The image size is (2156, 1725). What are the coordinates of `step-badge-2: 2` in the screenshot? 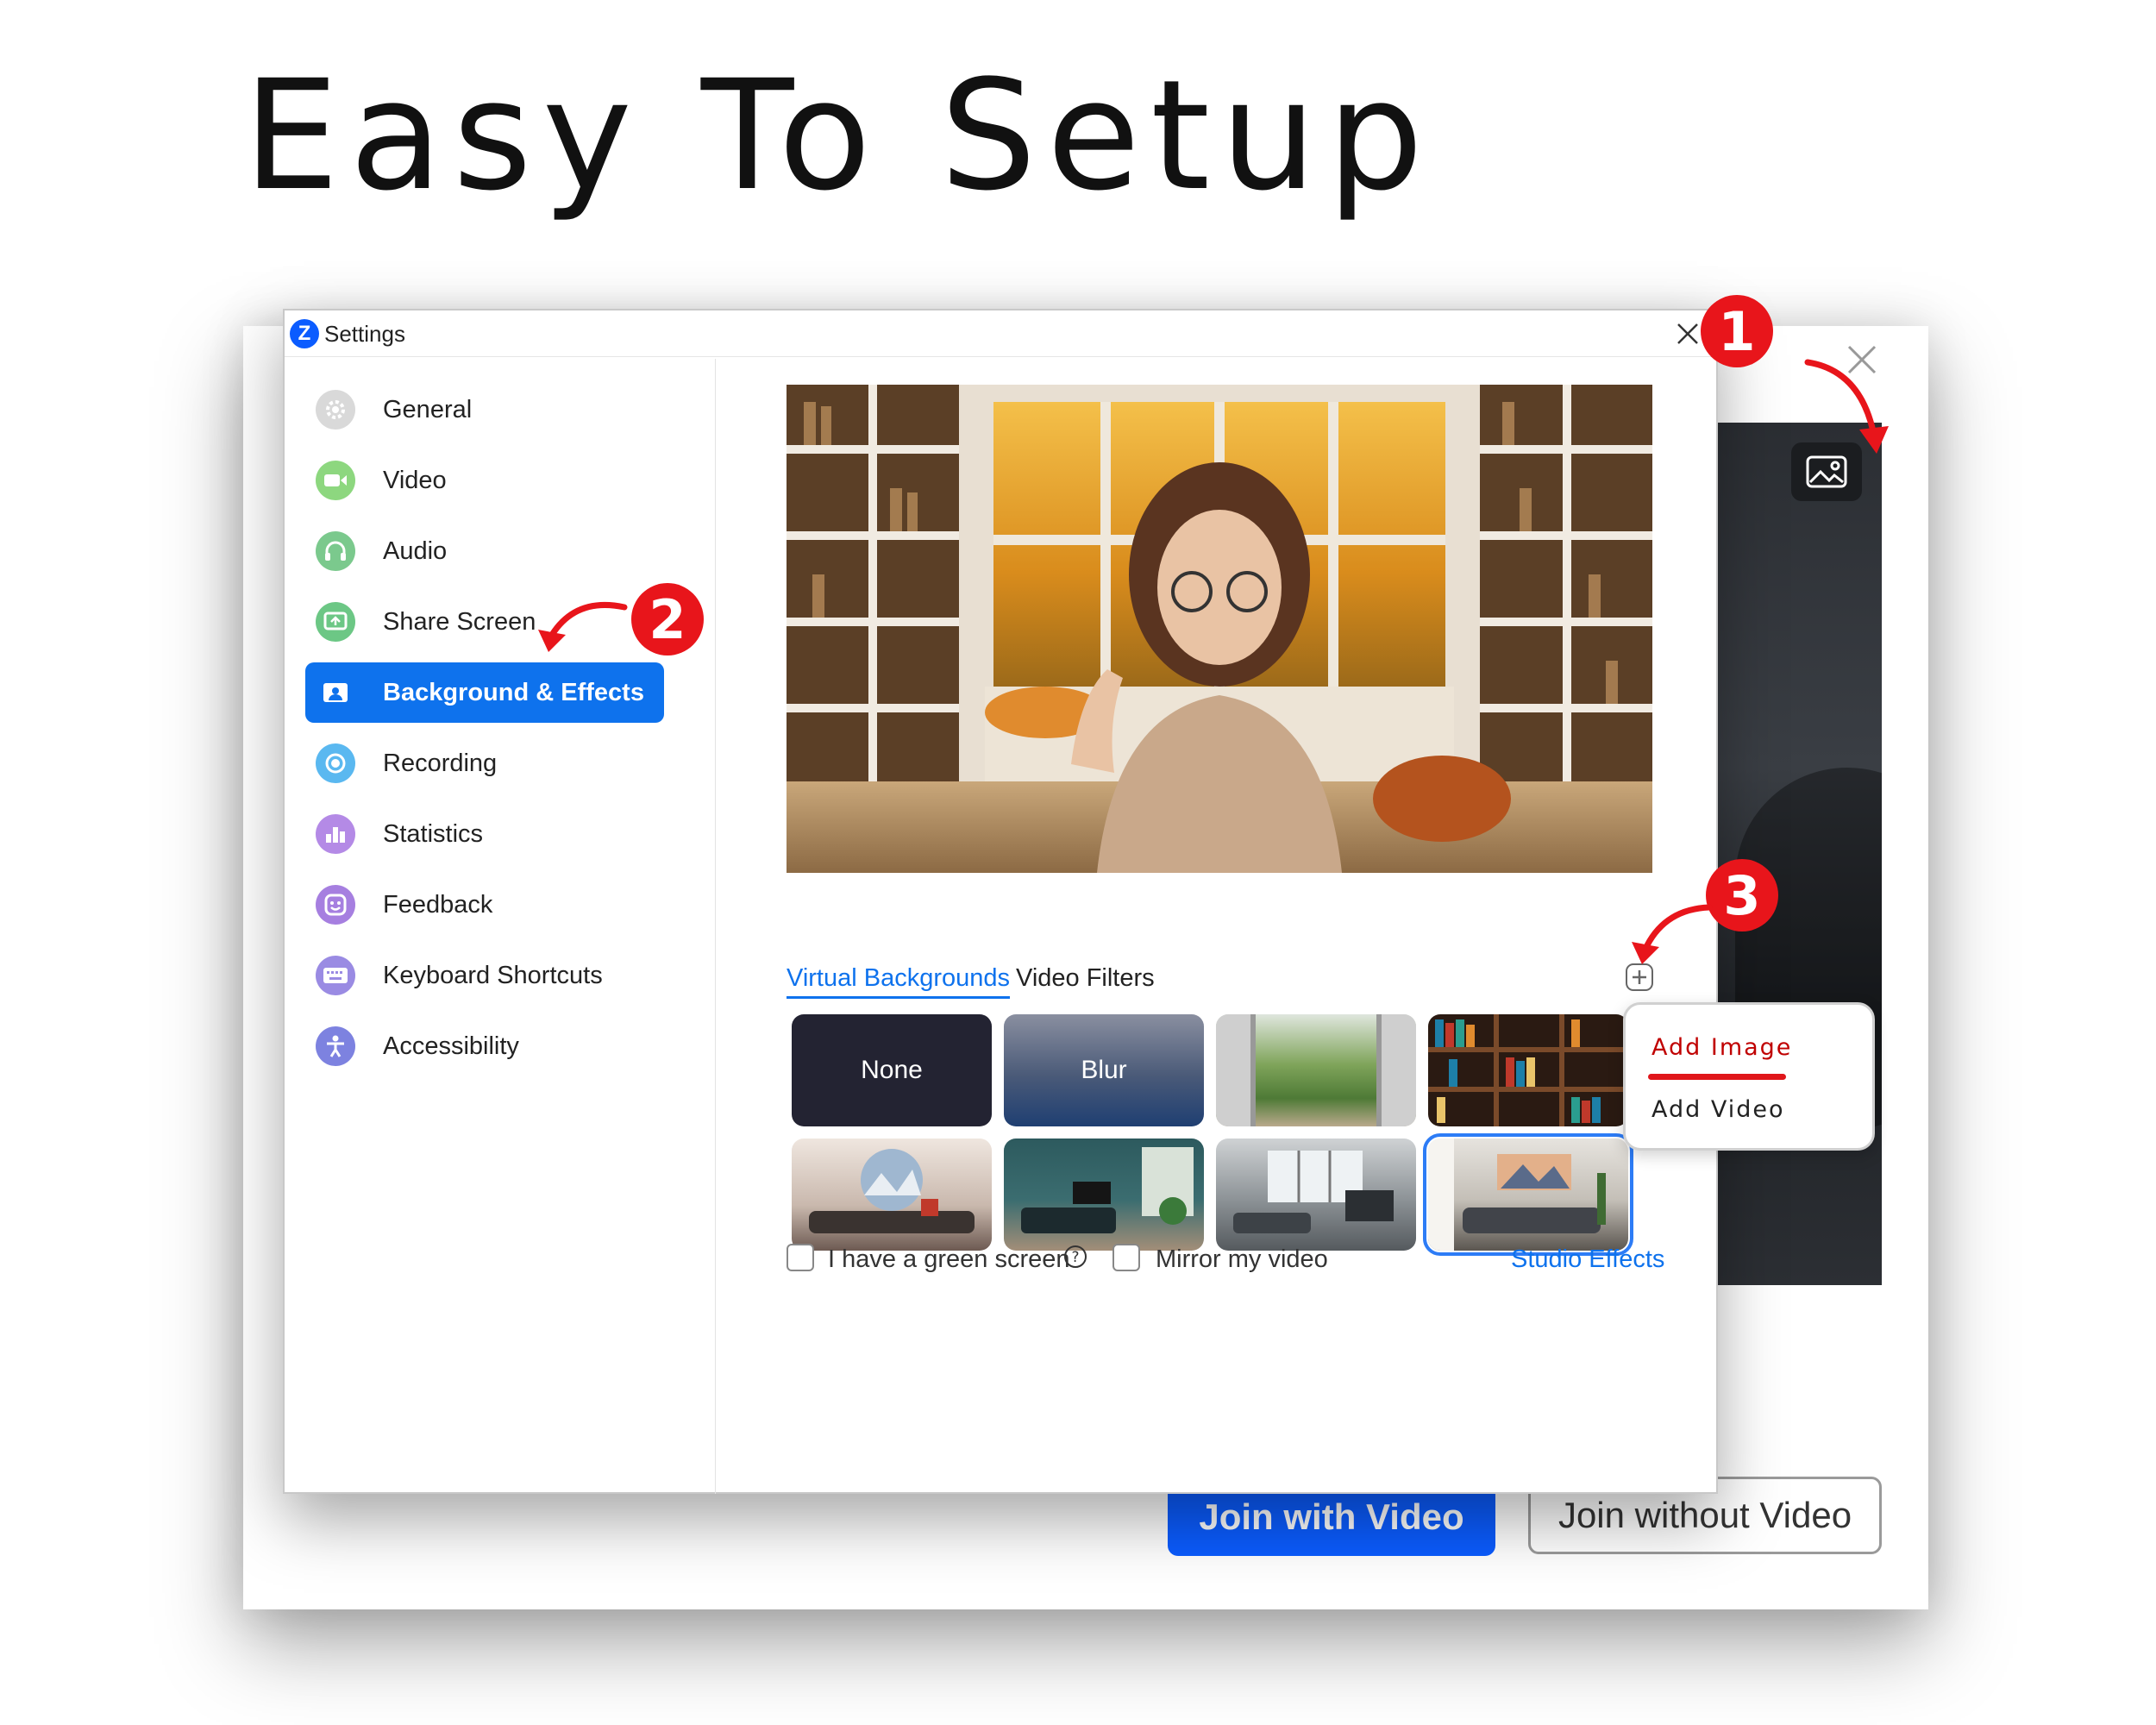 It's located at (667, 619).